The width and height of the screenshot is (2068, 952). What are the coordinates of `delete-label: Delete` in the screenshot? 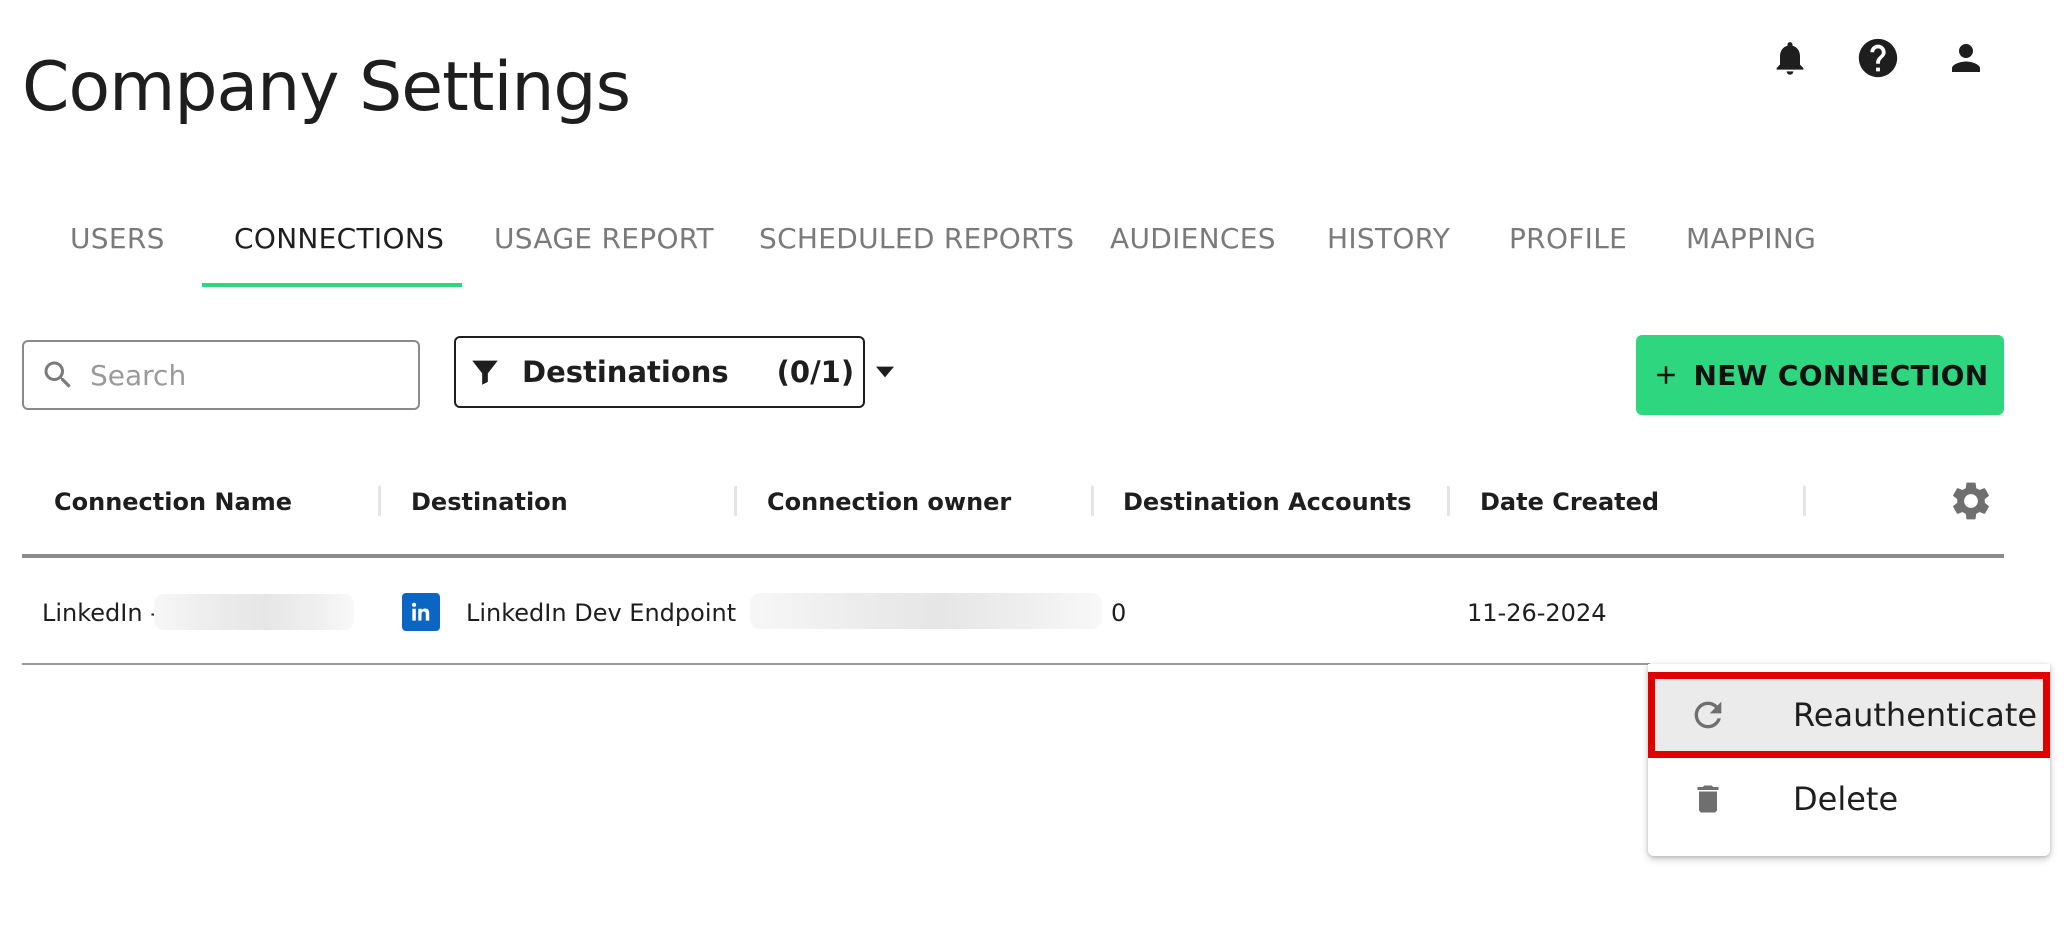 It's located at (1846, 799).